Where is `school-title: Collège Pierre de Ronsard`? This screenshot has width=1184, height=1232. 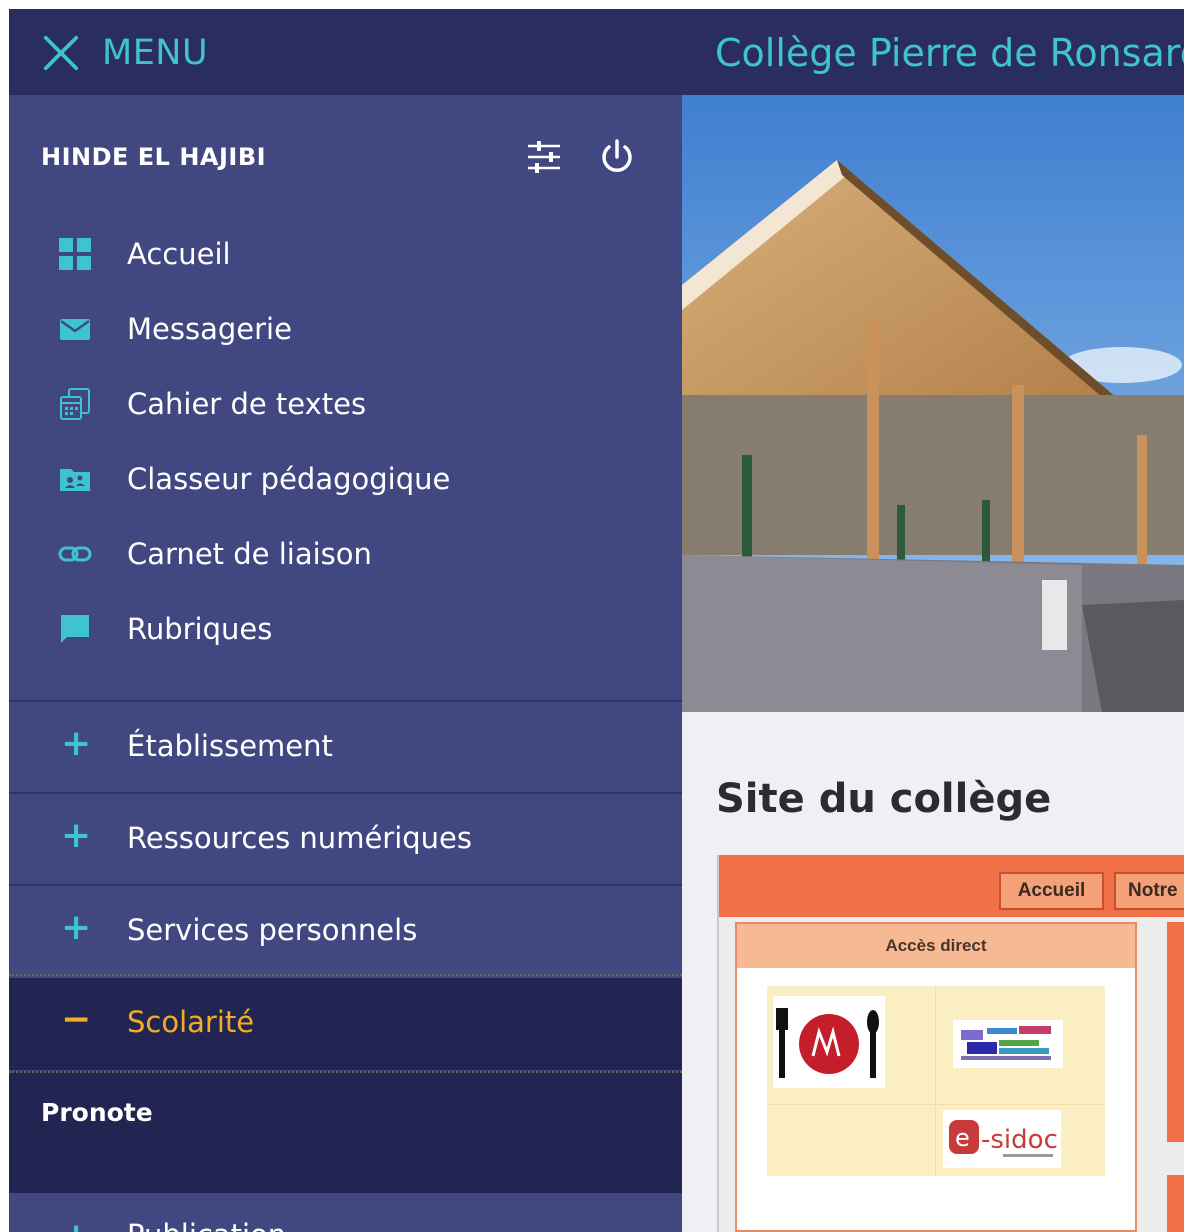
school-title: Collège Pierre de Ronsard is located at coordinates (949, 53).